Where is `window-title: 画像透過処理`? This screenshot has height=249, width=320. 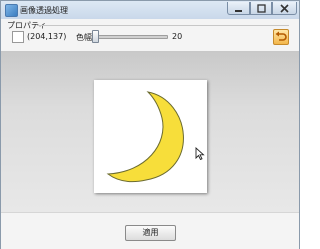
window-title: 画像透過処理 is located at coordinates (44, 10).